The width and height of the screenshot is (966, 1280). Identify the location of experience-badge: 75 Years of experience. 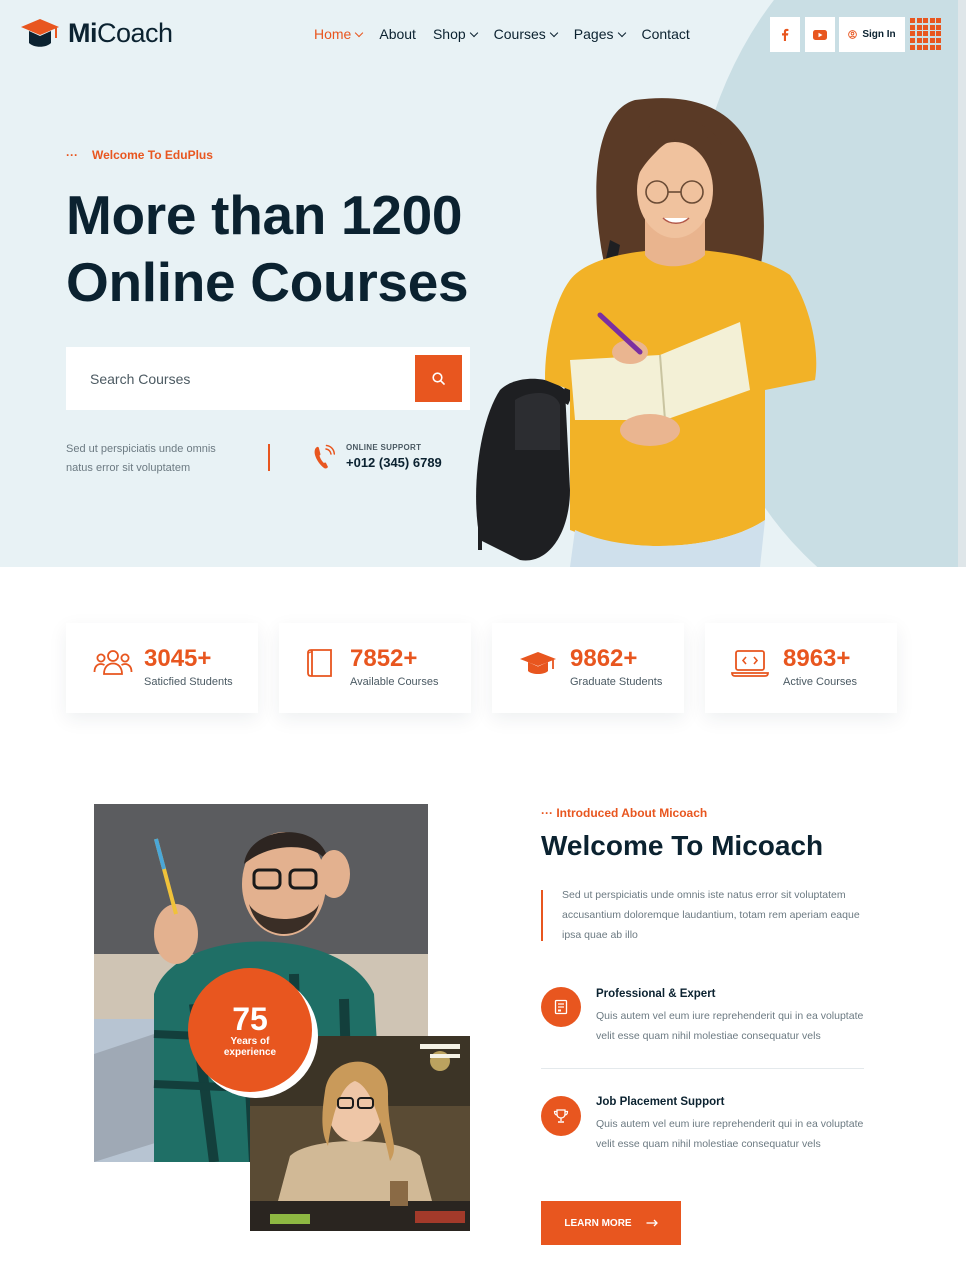
(250, 1030).